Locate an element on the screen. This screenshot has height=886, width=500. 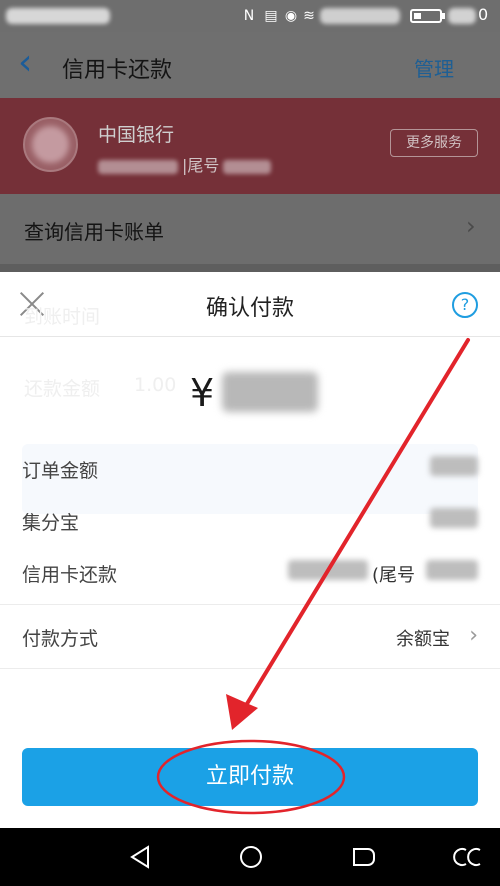
query-bill-label: 查询信用卡账单 is located at coordinates (94, 232).